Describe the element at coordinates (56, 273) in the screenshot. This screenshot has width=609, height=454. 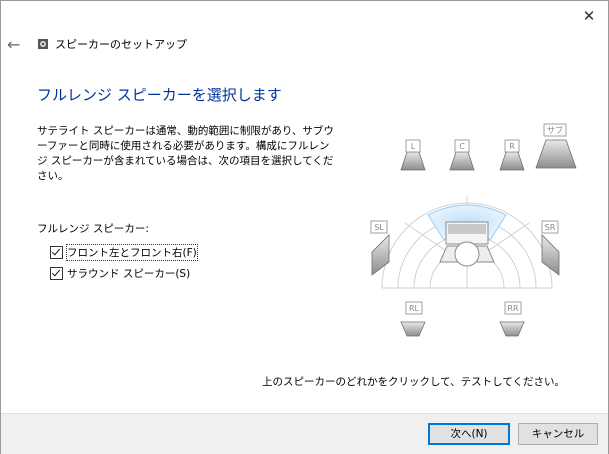
I see `surround-checkbox` at that location.